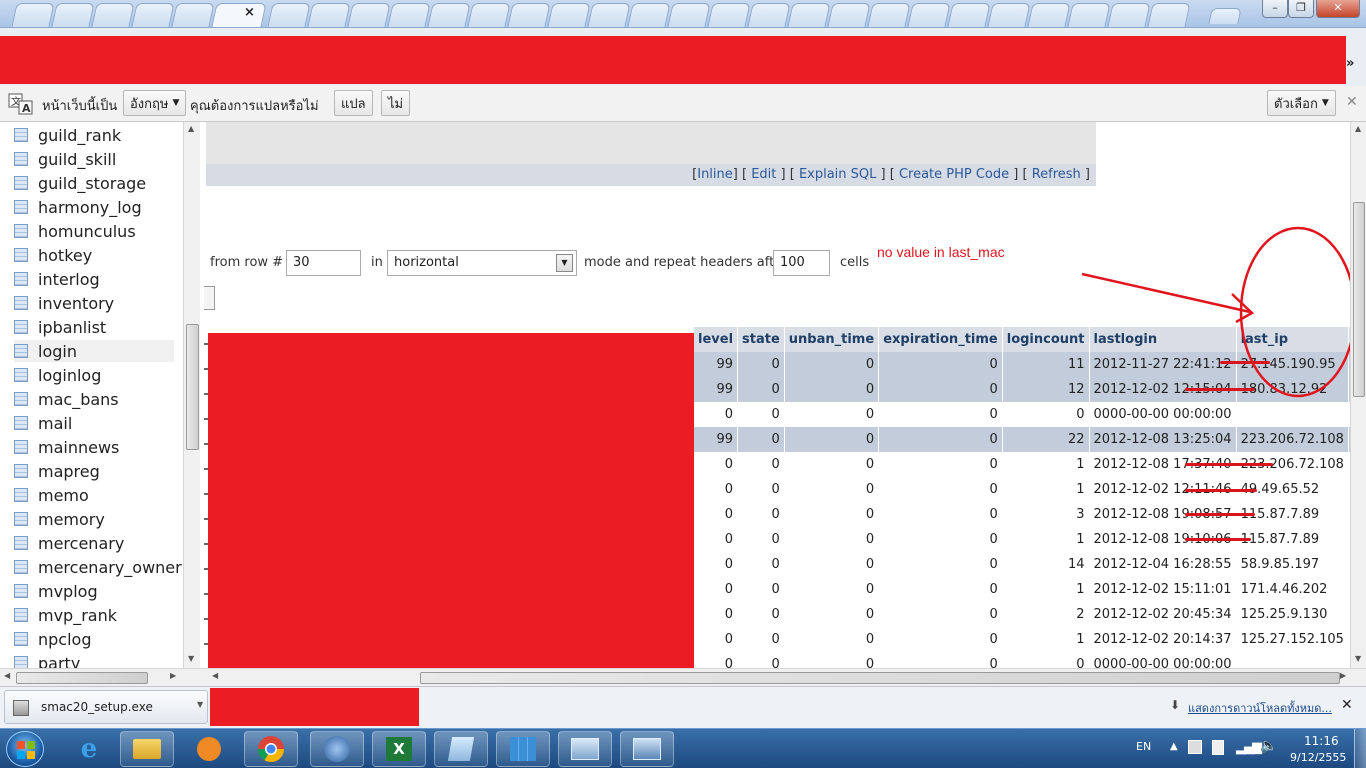  Describe the element at coordinates (1301, 103) in the screenshot. I see `translate-options-button: ตัวเลือก ▼` at that location.